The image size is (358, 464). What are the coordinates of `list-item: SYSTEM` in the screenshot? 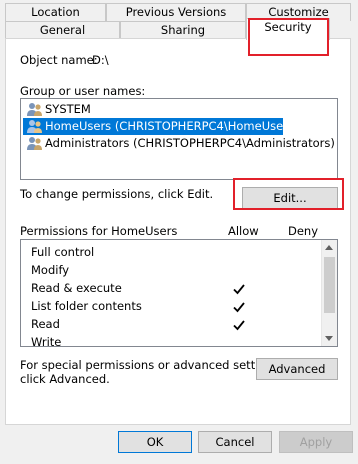 It's located at (179, 109).